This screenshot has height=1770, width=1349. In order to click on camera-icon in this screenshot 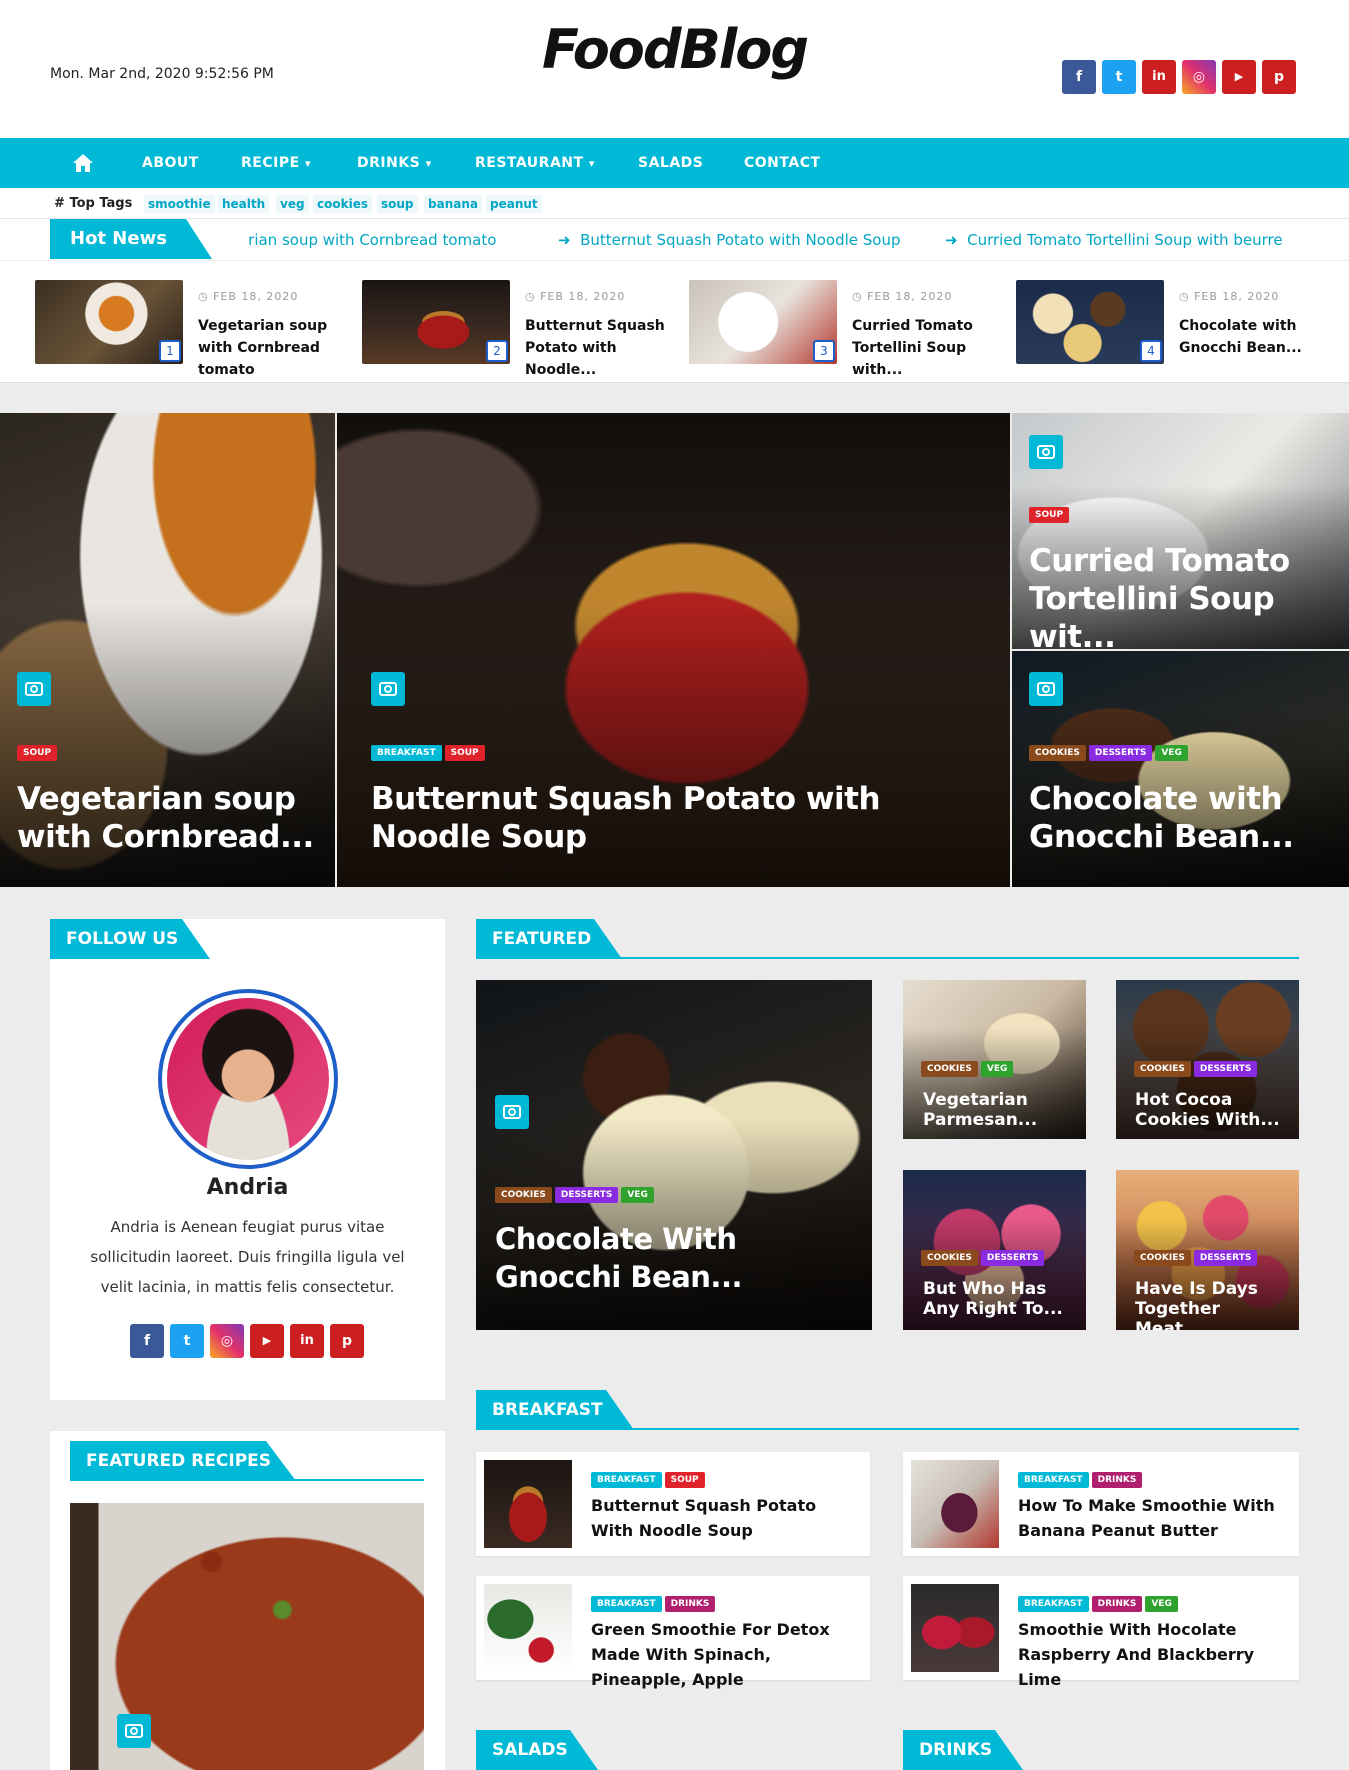, I will do `click(512, 1112)`.